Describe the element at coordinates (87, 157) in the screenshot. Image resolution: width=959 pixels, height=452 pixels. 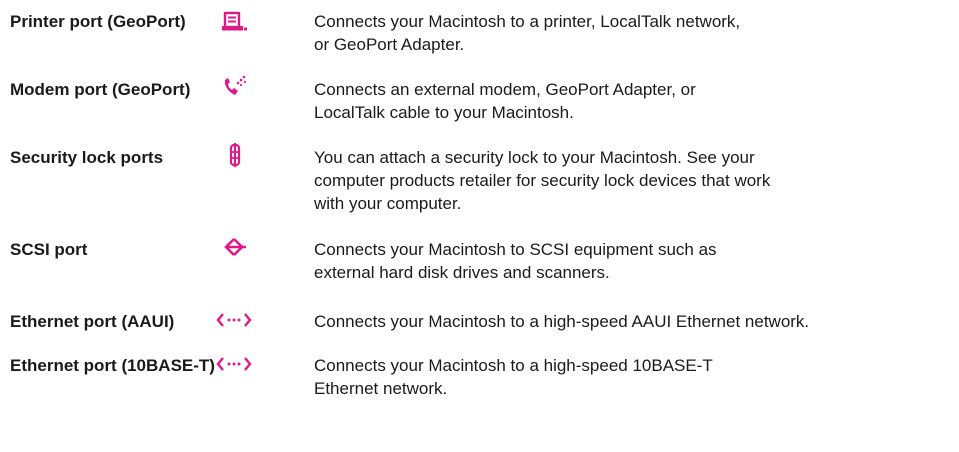
I see `port-label: Security lock ports` at that location.